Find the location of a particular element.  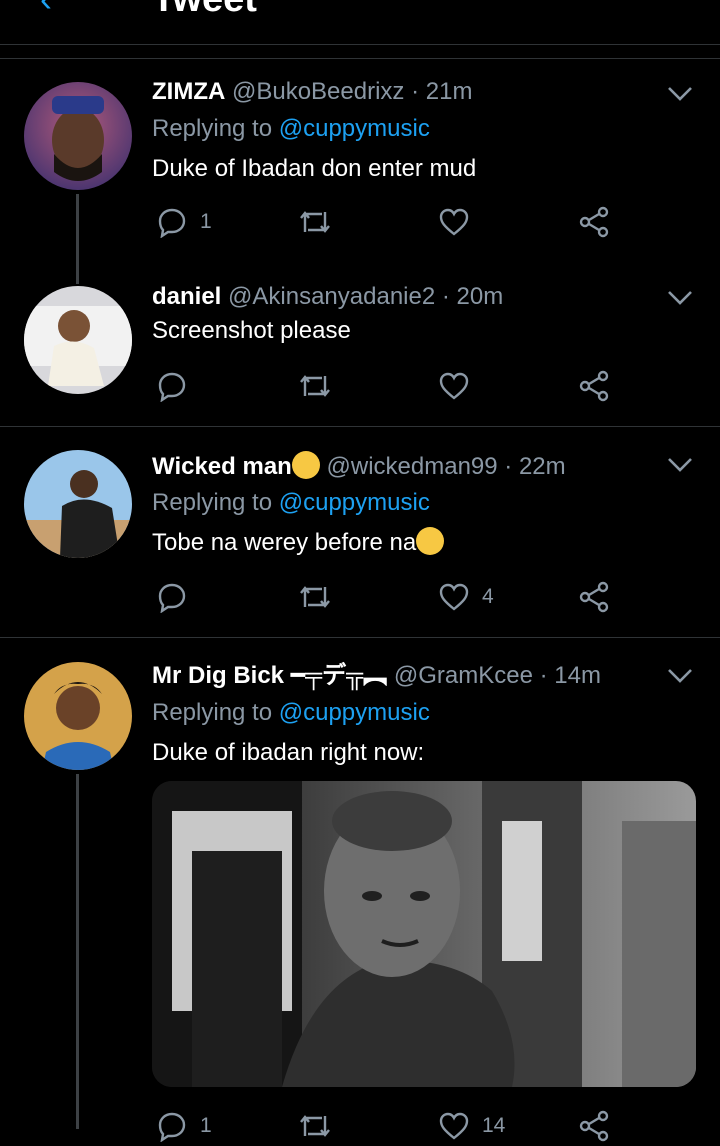

tweet-text: Duke of Ibadan don enter mud is located at coordinates (314, 168).